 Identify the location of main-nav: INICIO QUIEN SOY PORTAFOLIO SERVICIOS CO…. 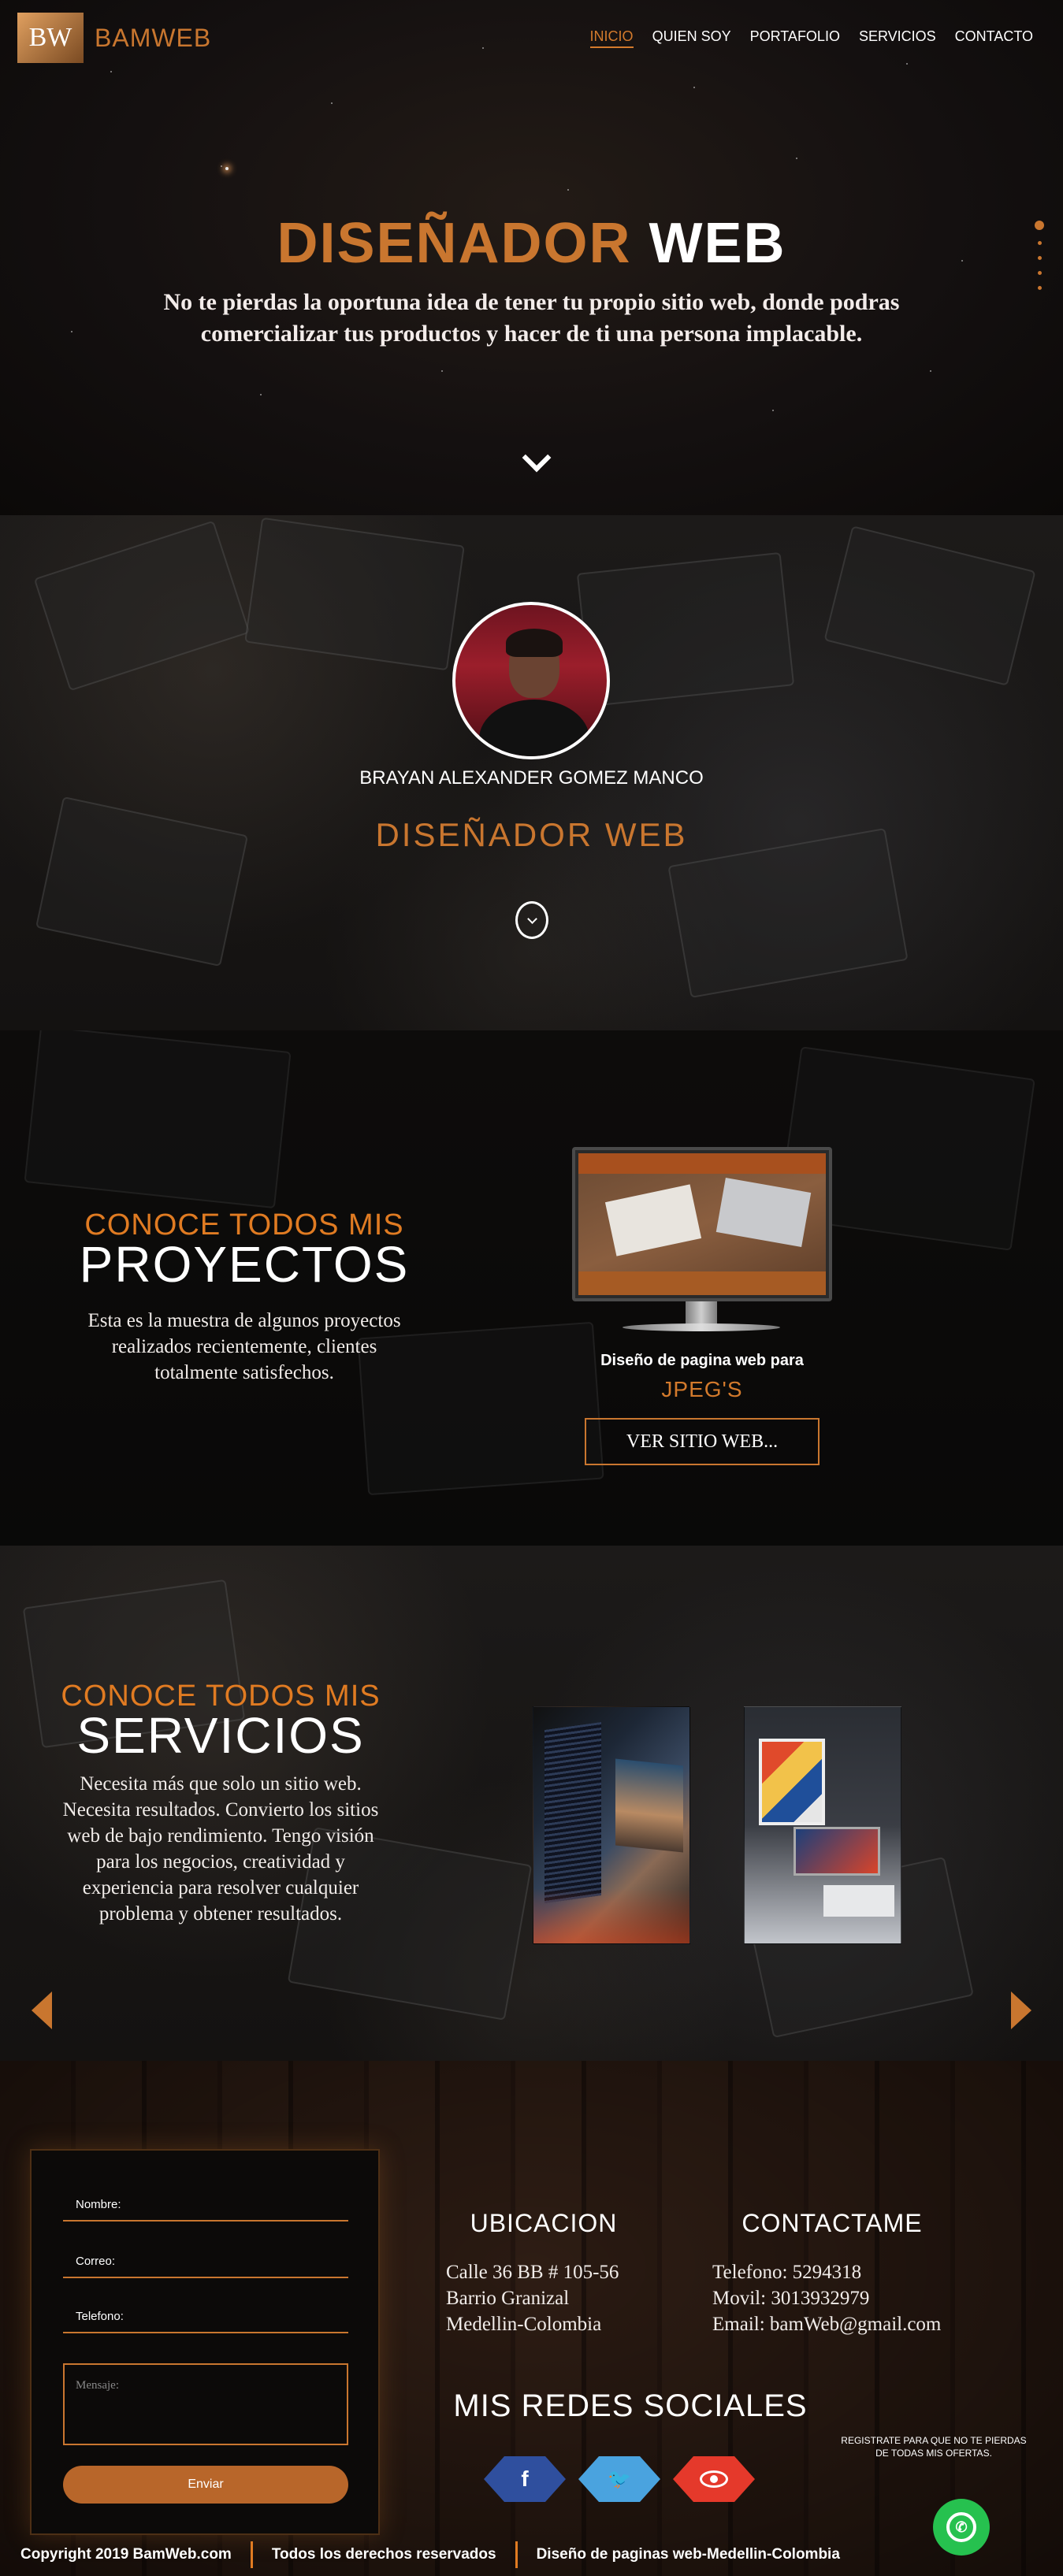
(811, 38).